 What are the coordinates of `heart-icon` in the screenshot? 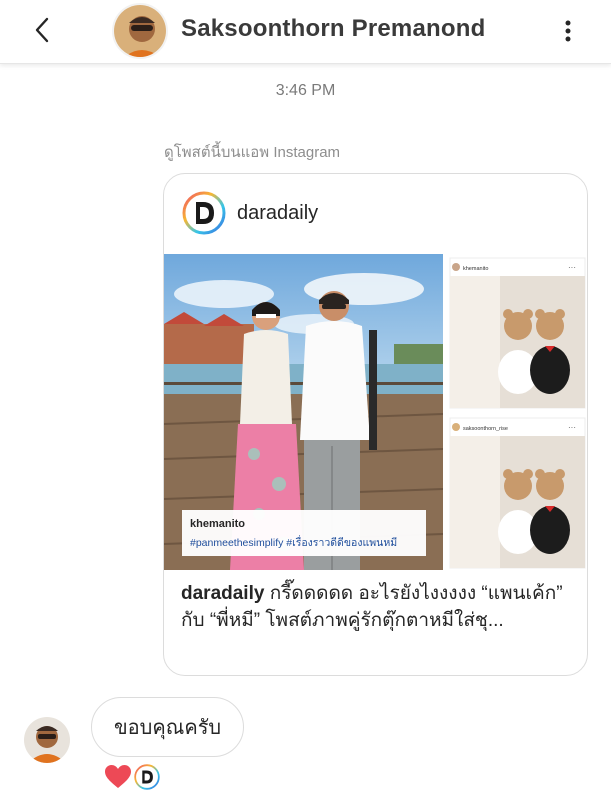 It's located at (118, 776).